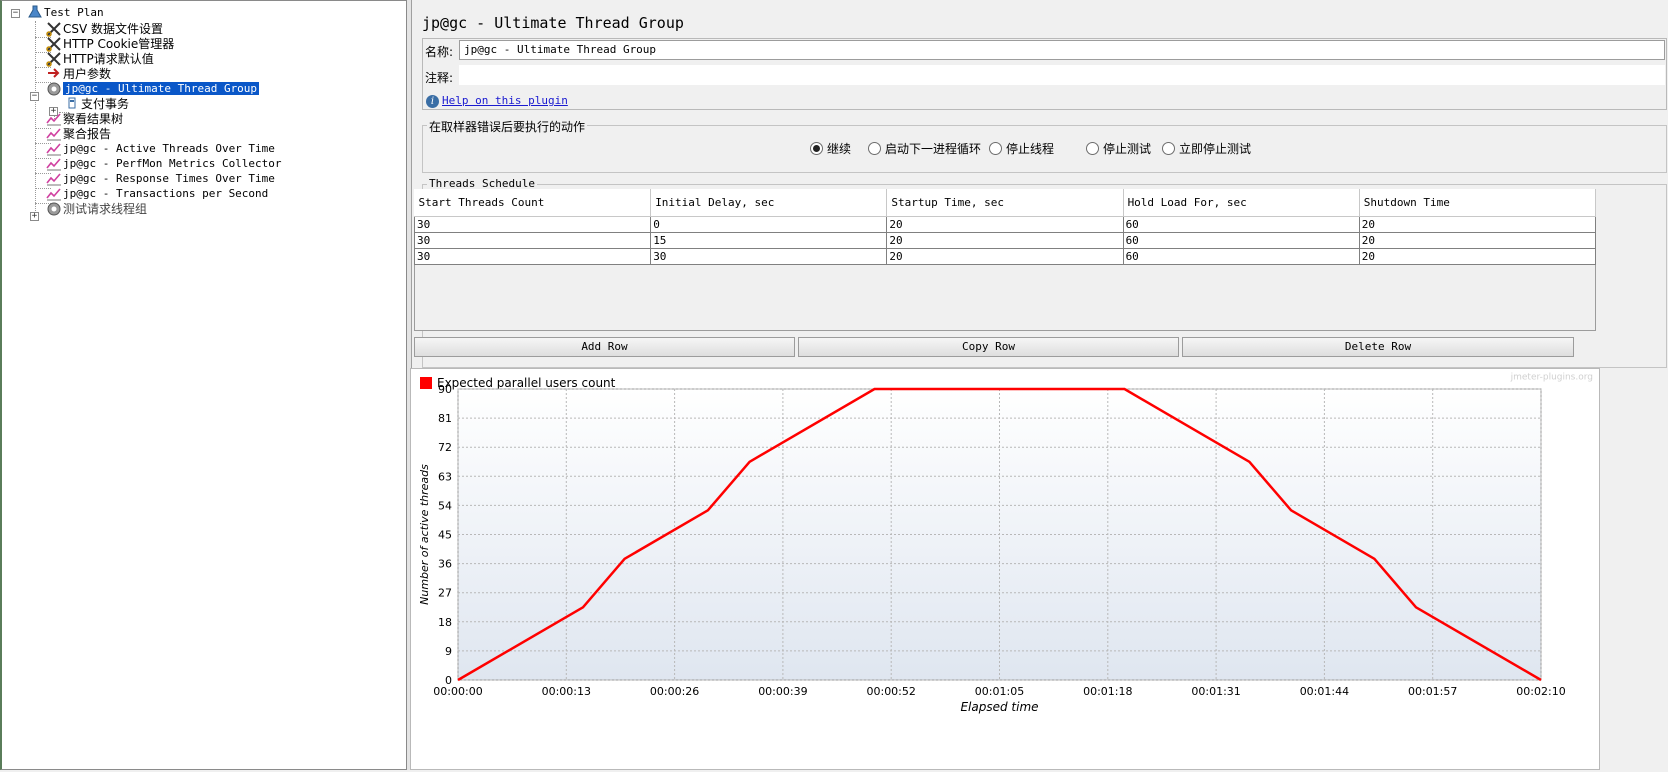  I want to click on table-row: 30 30 20 60 20, so click(1005, 256).